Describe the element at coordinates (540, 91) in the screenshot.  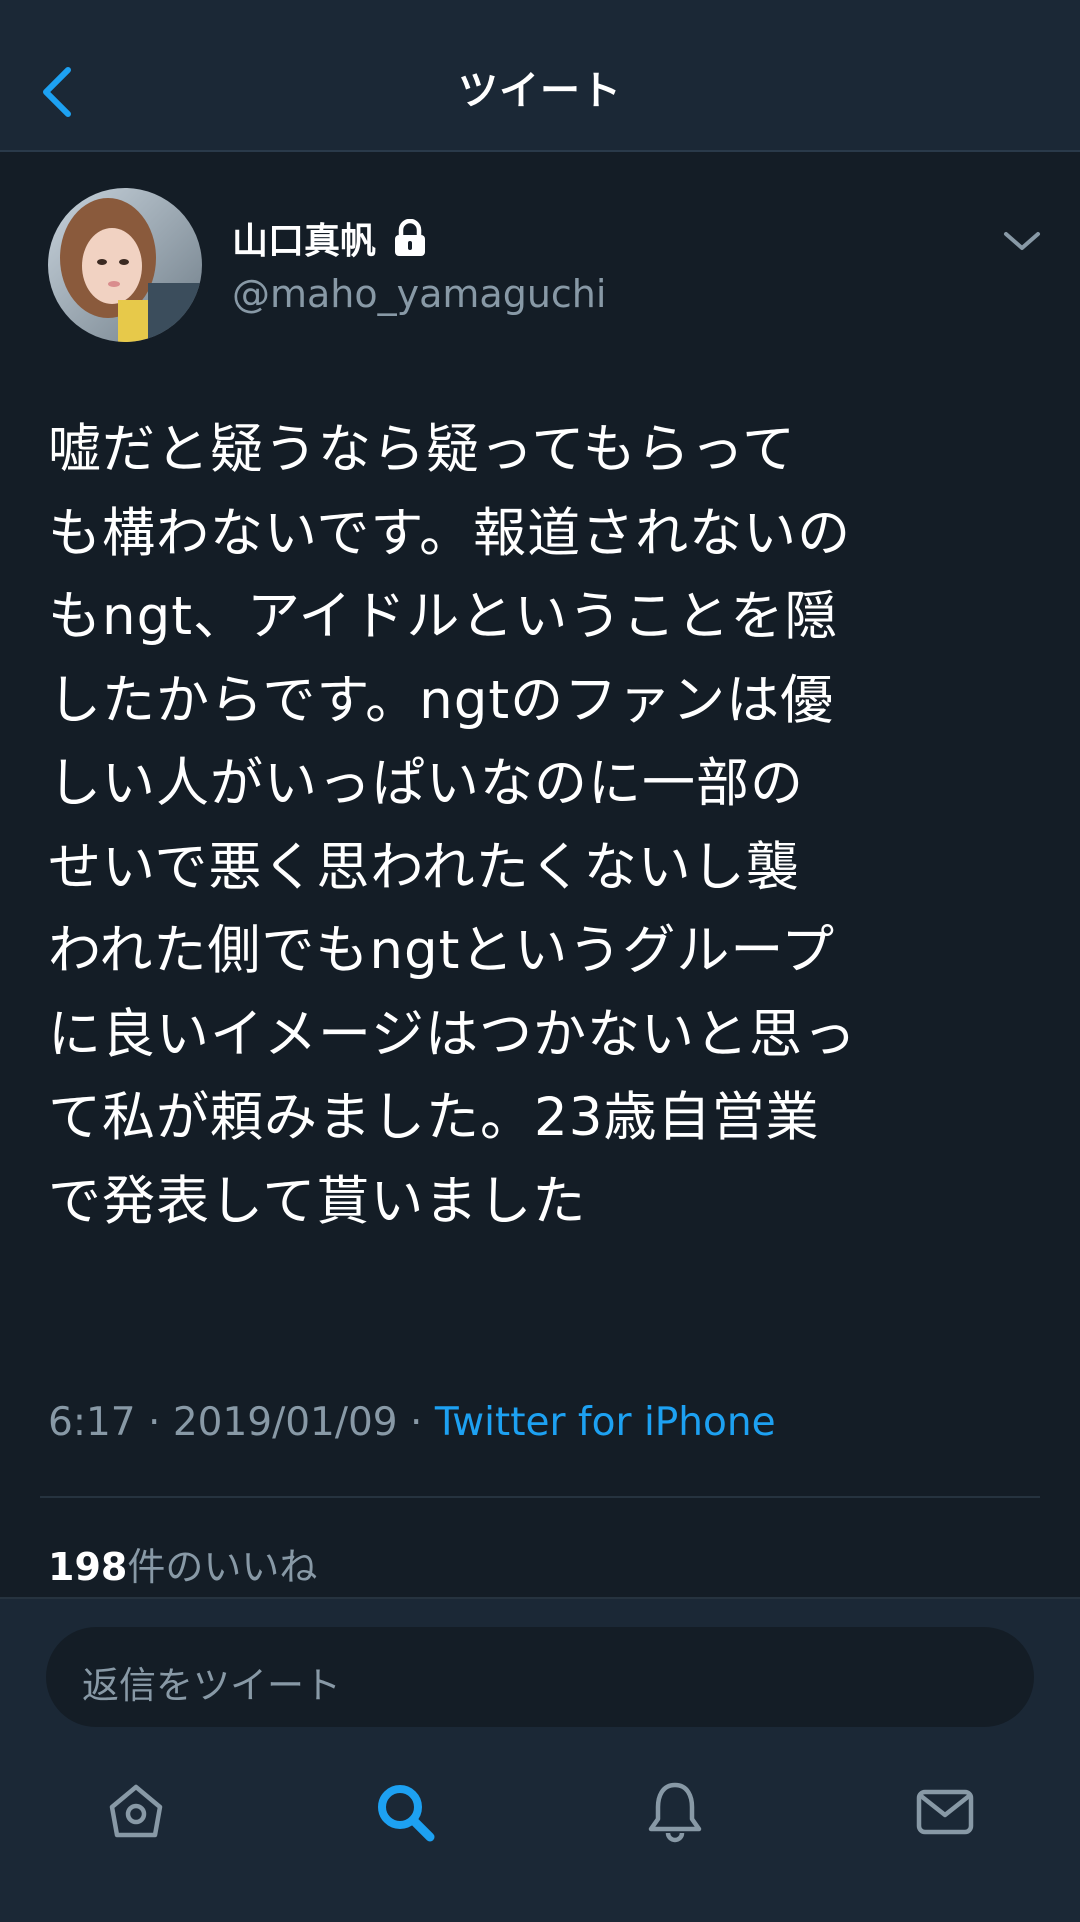
I see `page-title: ツイート` at that location.